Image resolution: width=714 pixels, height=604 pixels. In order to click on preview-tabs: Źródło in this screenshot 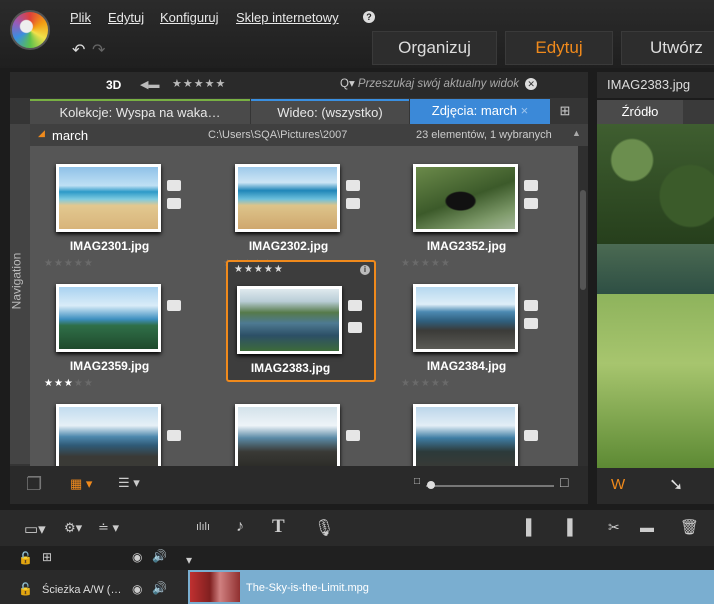, I will do `click(655, 112)`.